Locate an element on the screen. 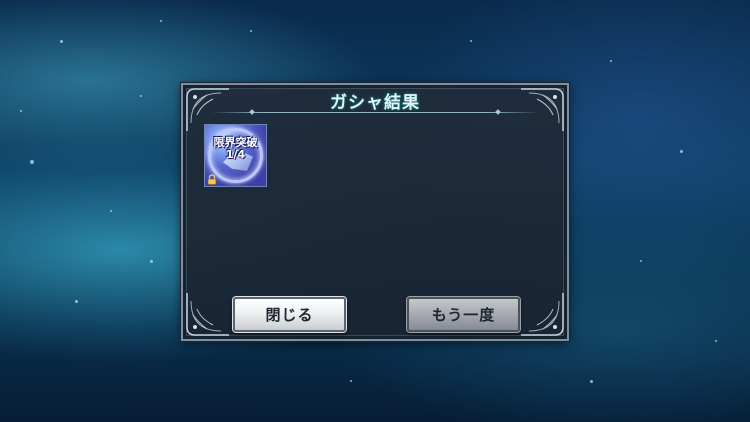 Image resolution: width=750 pixels, height=422 pixels. item-label: 限界突破 1/4 is located at coordinates (235, 149).